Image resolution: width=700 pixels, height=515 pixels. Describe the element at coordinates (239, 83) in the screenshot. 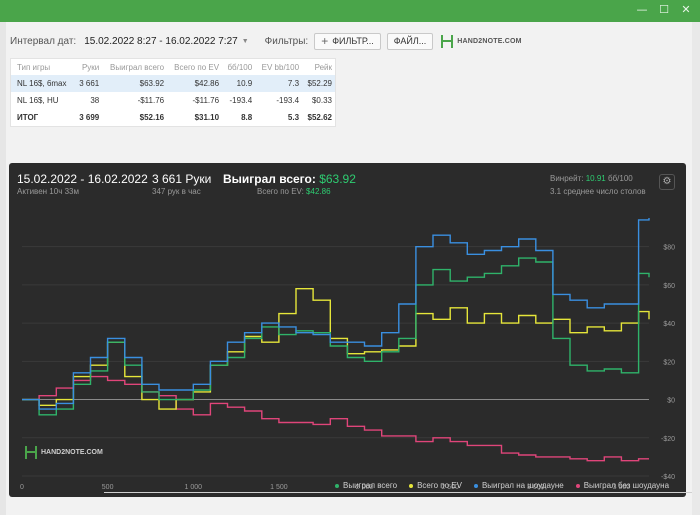

I see `cell-bb100: 10.9` at that location.